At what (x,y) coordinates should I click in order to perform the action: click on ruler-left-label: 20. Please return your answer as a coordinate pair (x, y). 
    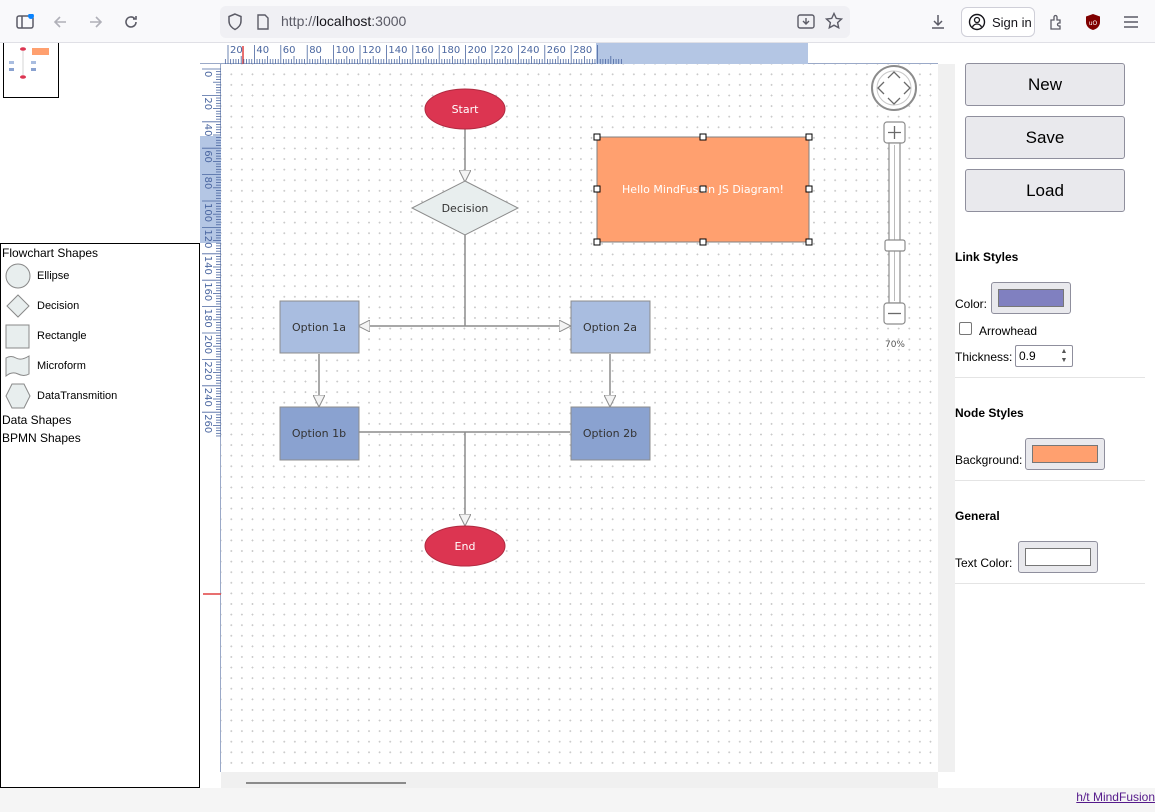
    Looking at the image, I should click on (207, 103).